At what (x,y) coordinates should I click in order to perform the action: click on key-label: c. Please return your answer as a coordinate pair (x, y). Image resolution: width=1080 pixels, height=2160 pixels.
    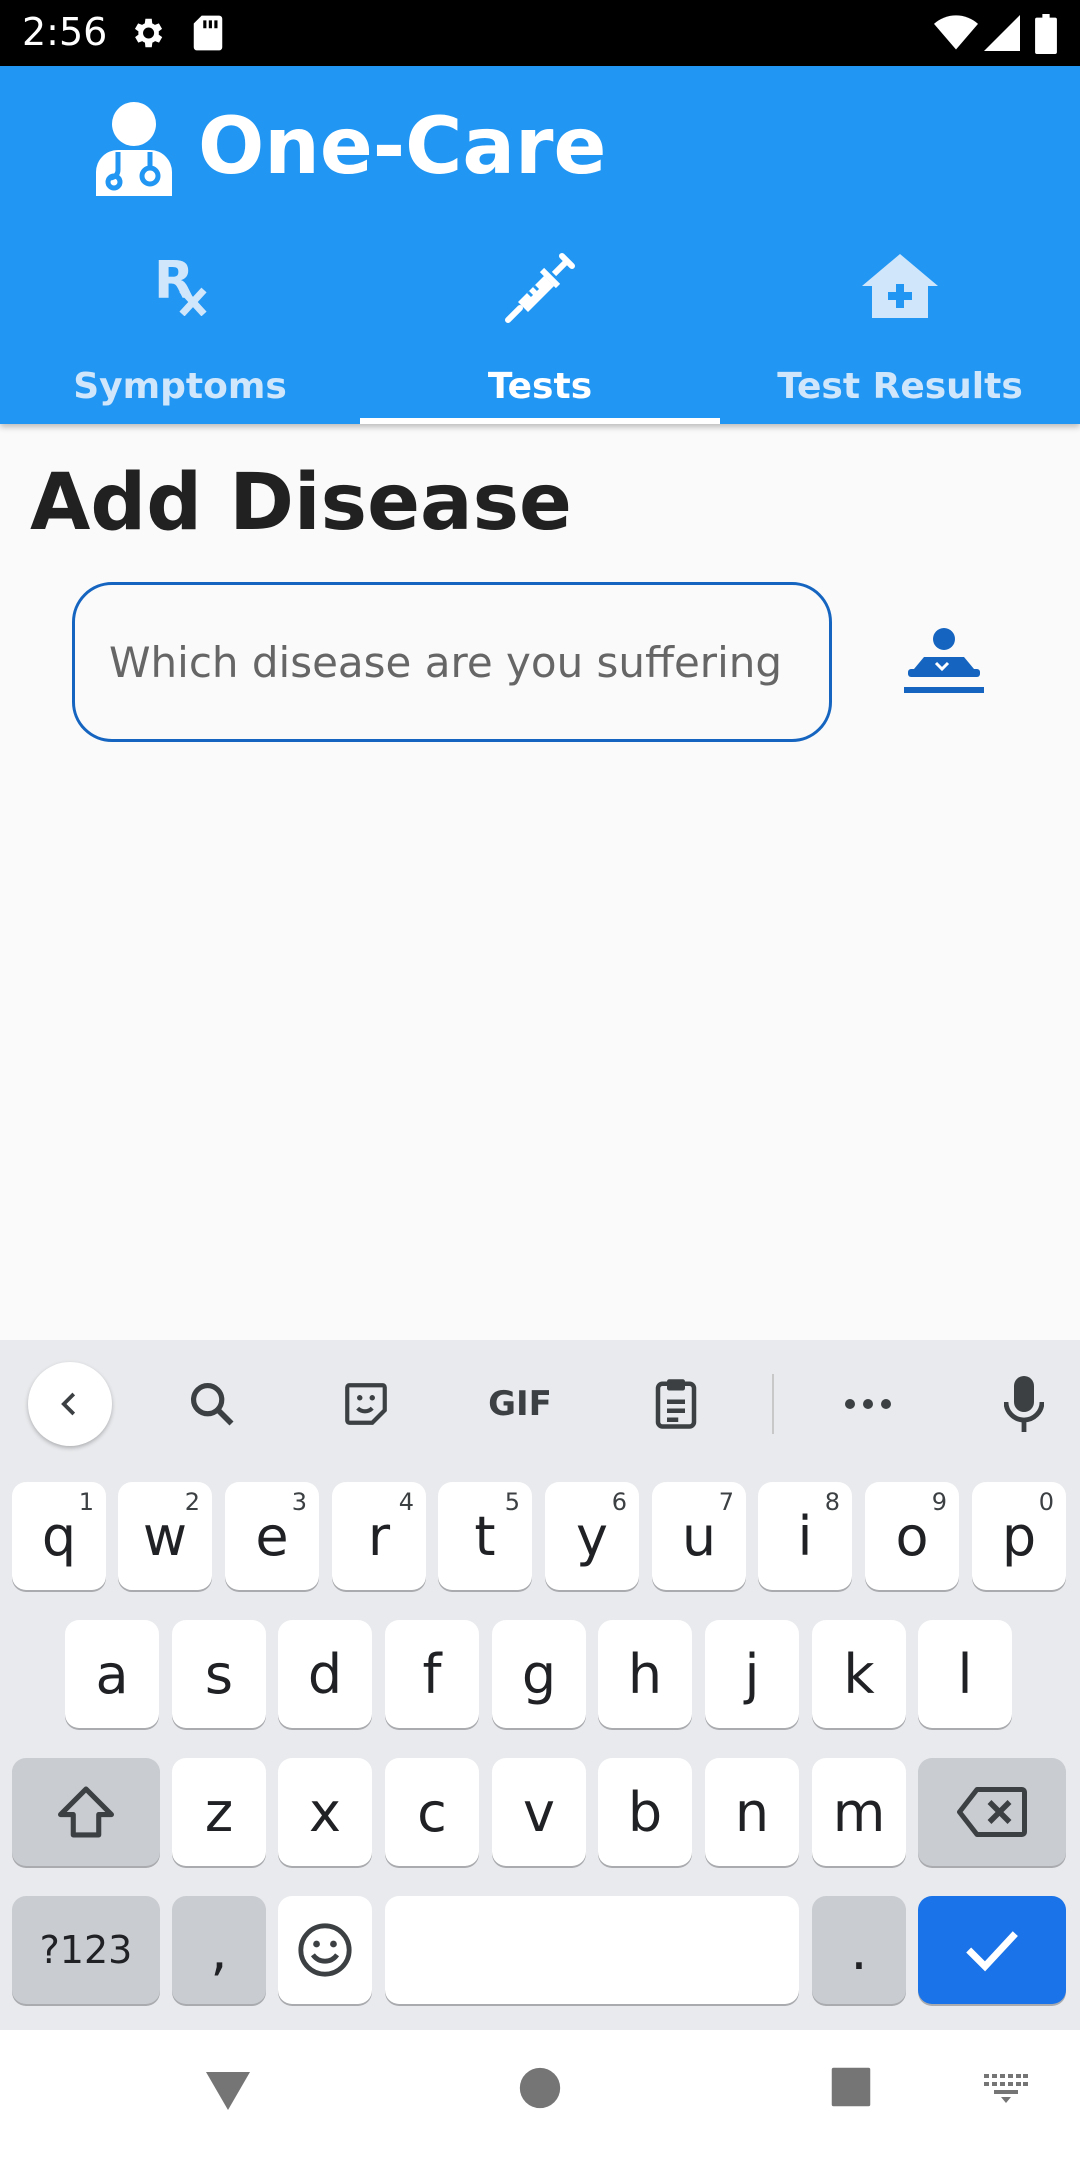
    Looking at the image, I should click on (432, 1812).